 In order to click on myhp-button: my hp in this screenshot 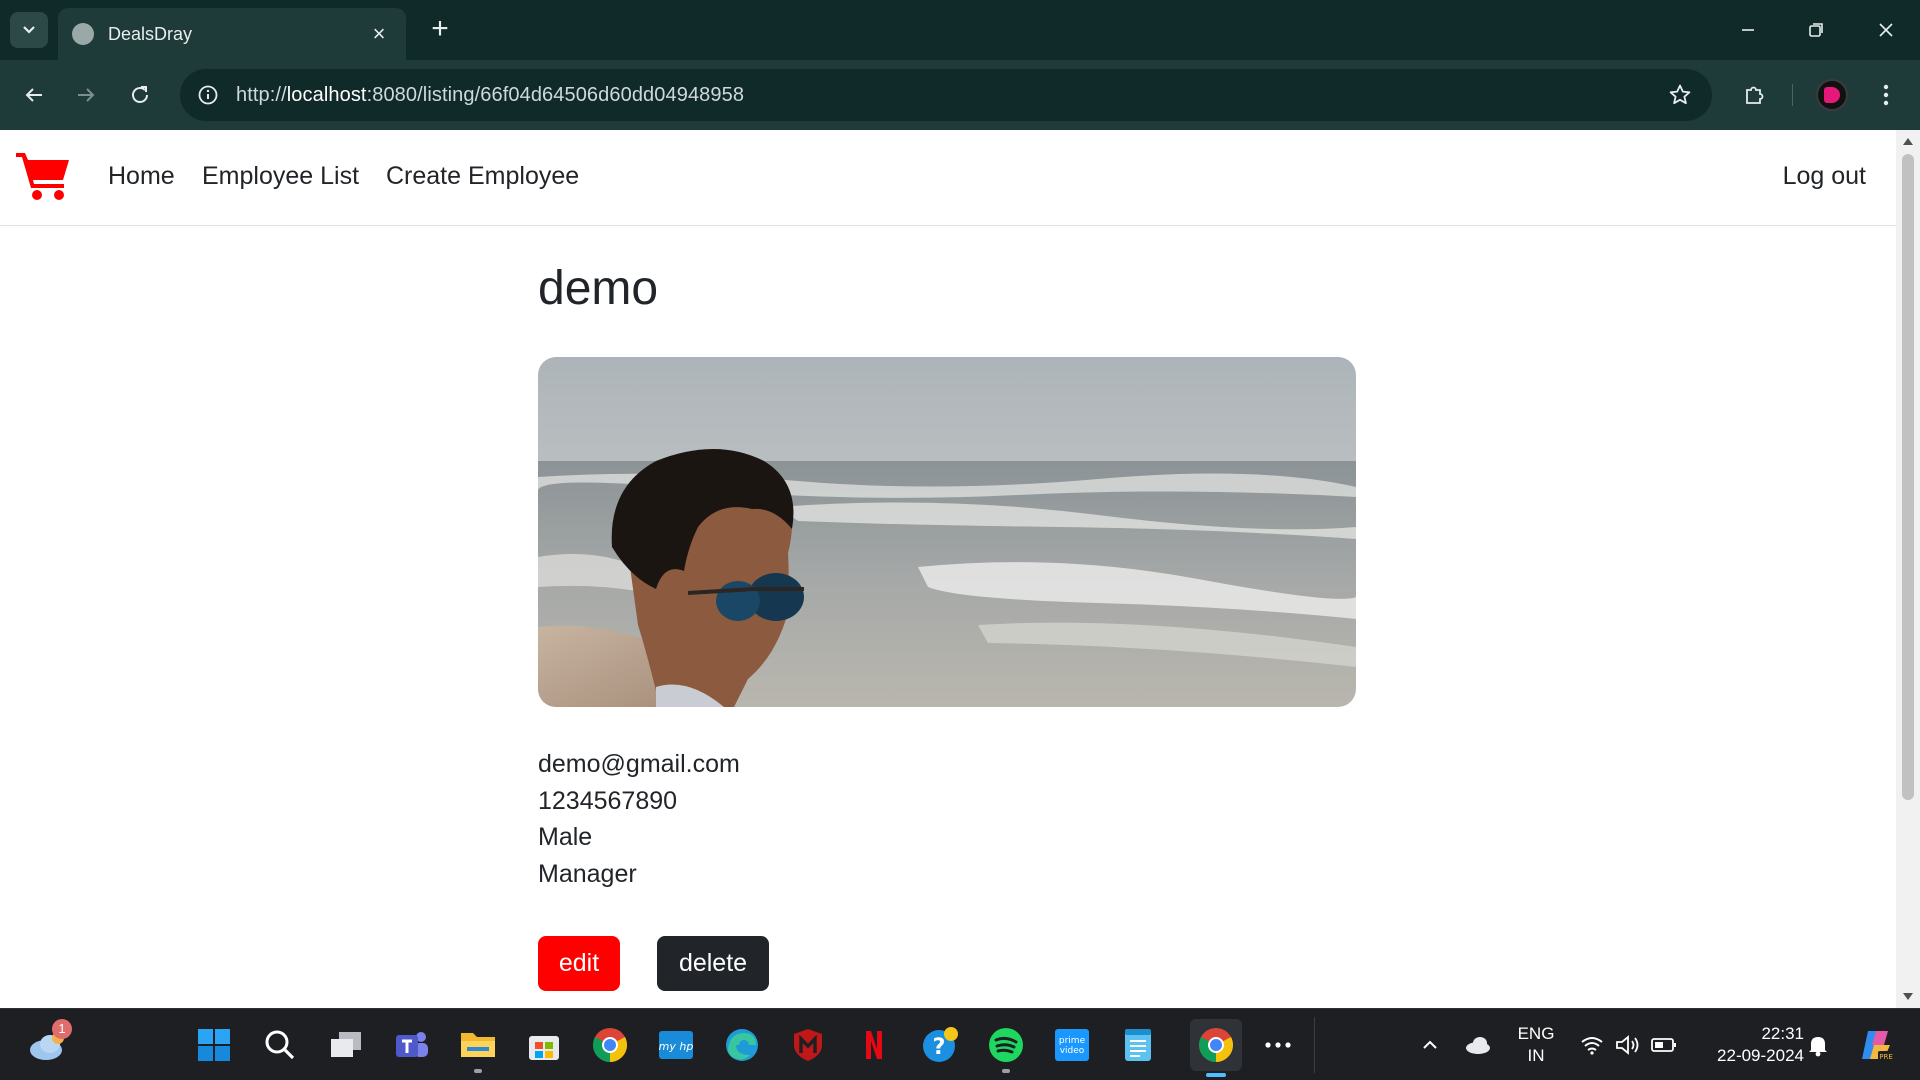, I will do `click(676, 1045)`.